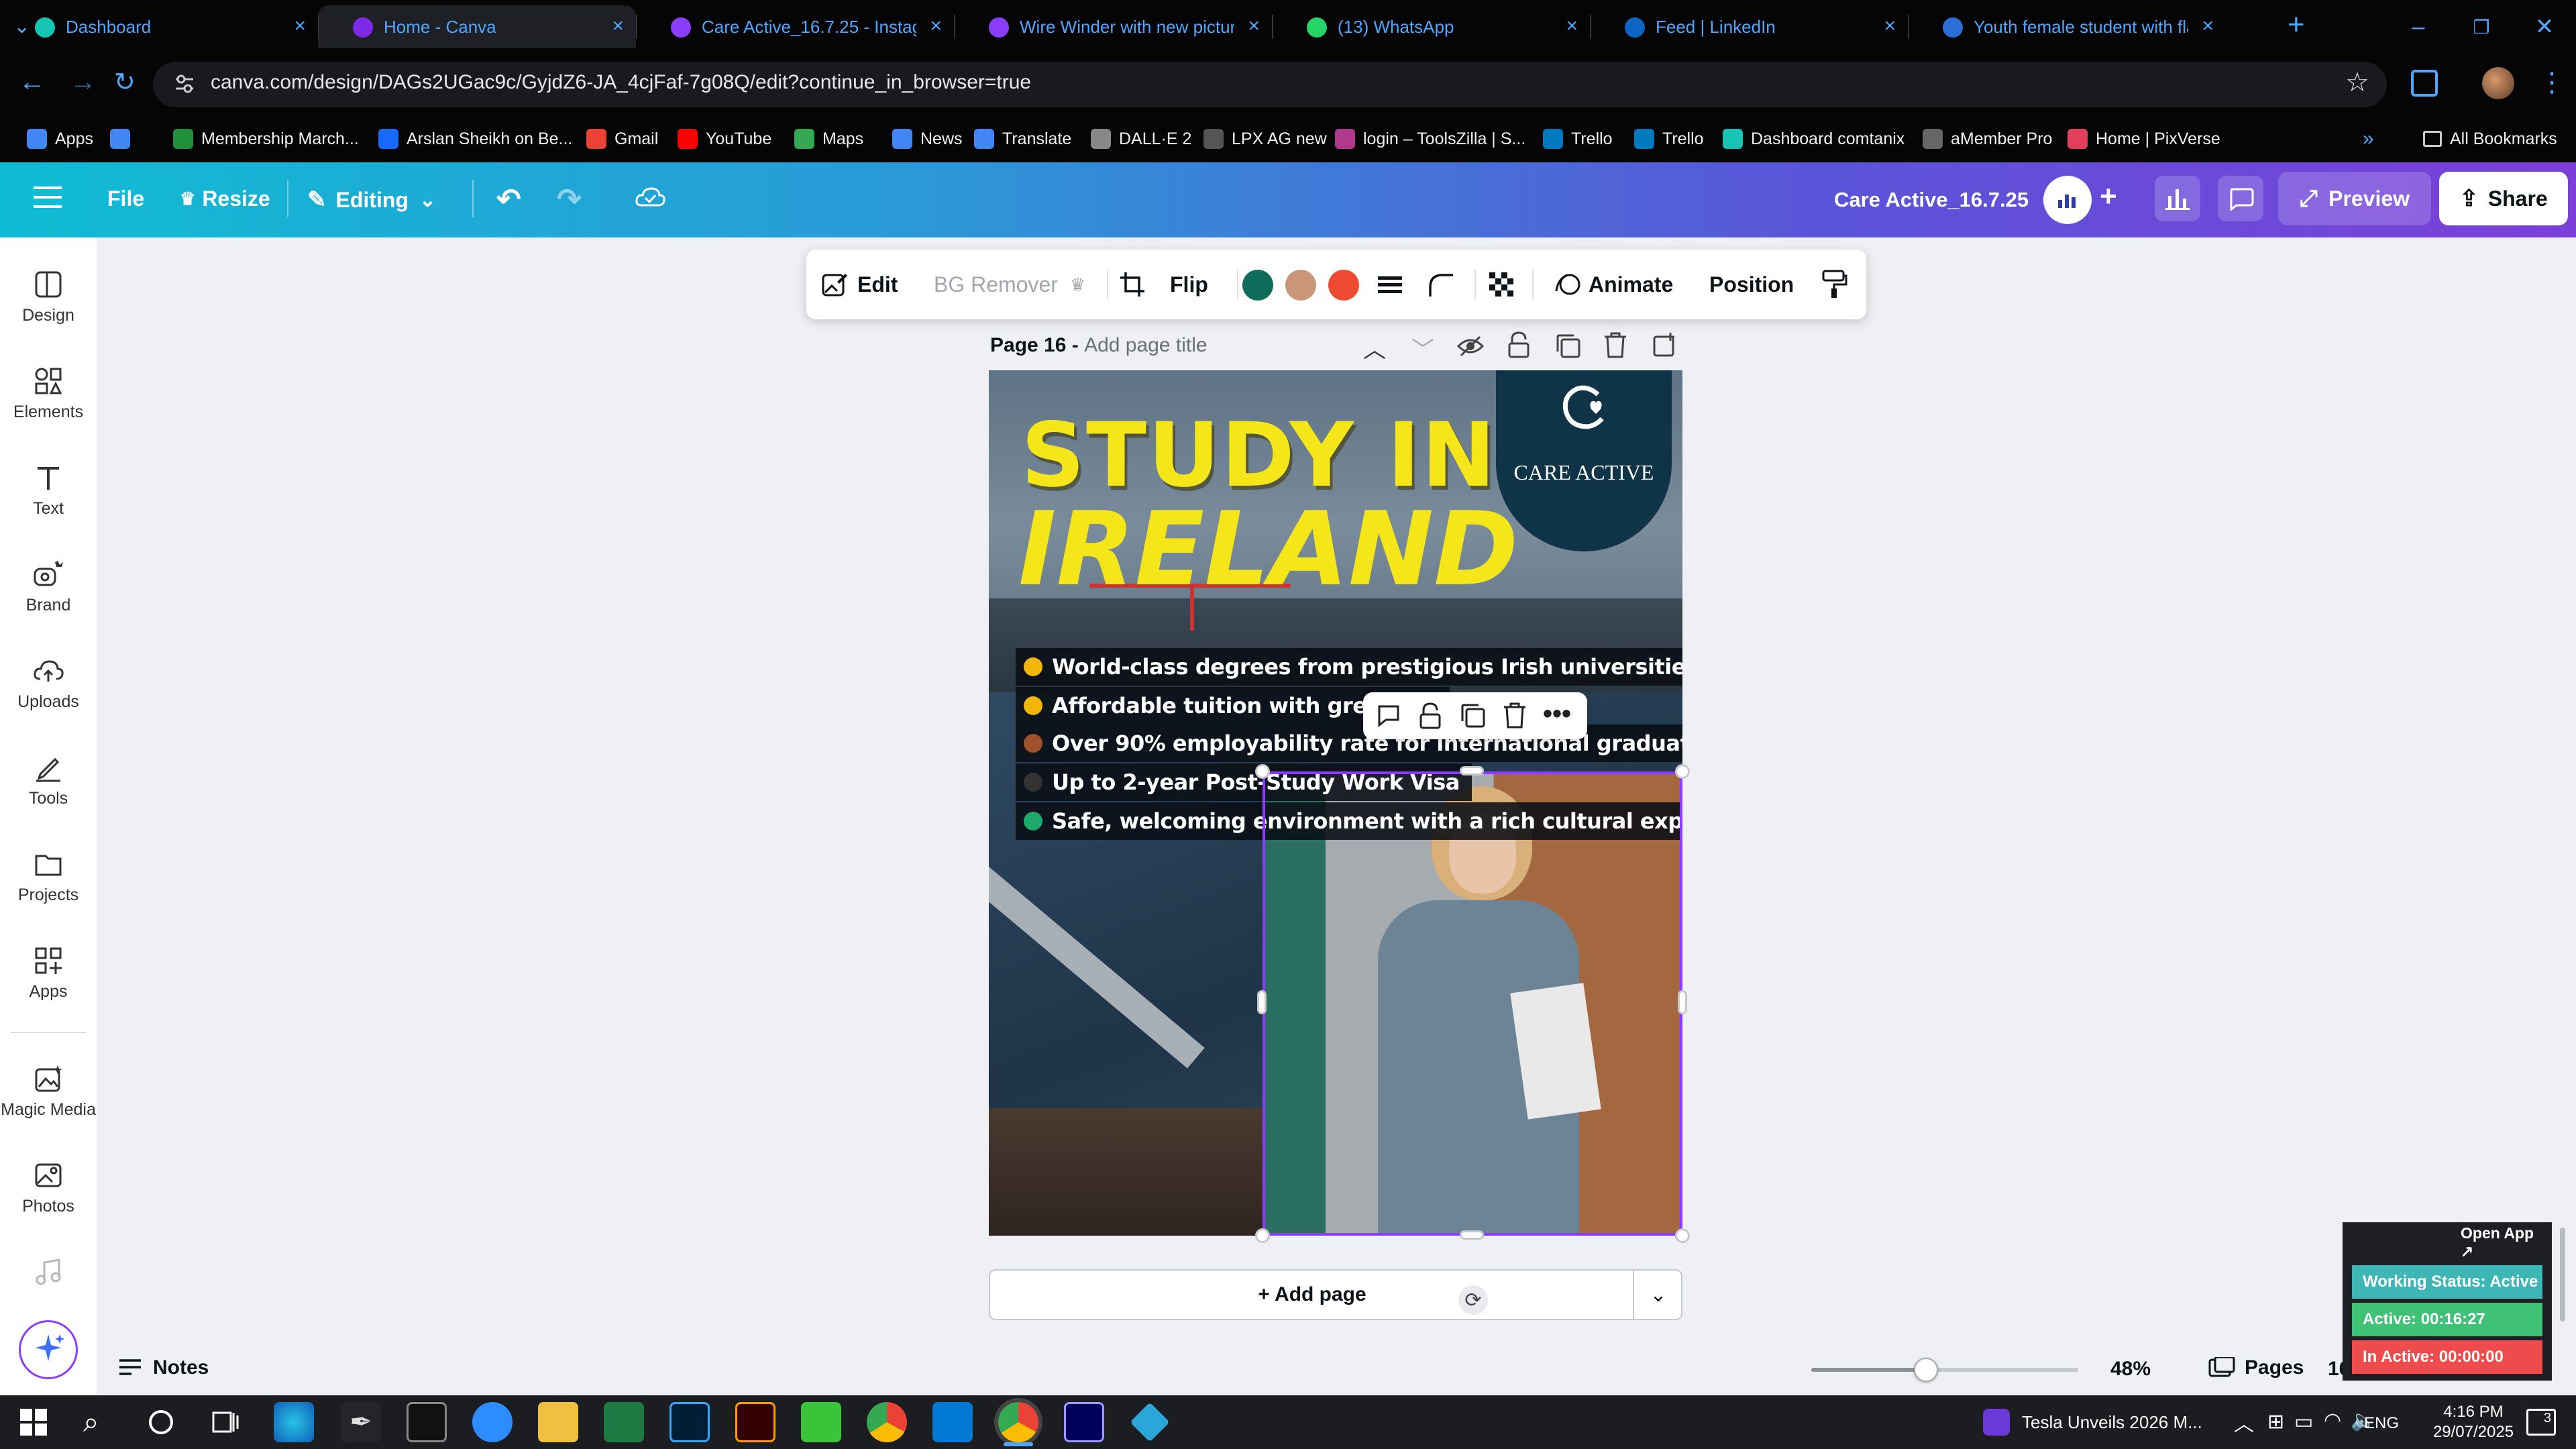  I want to click on language-indicator: ENG, so click(2381, 1423).